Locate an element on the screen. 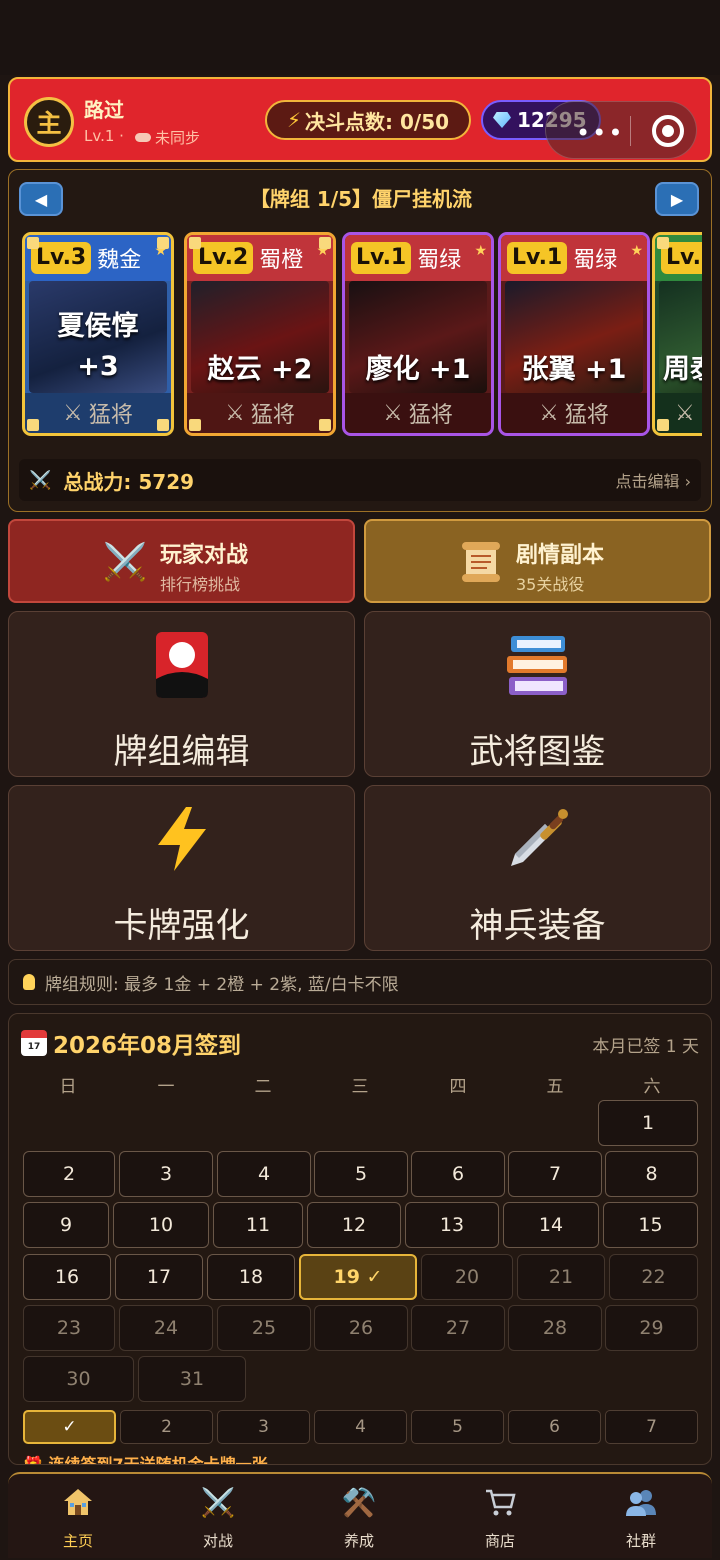  equipment-tile: 神兵装备 is located at coordinates (537, 868).